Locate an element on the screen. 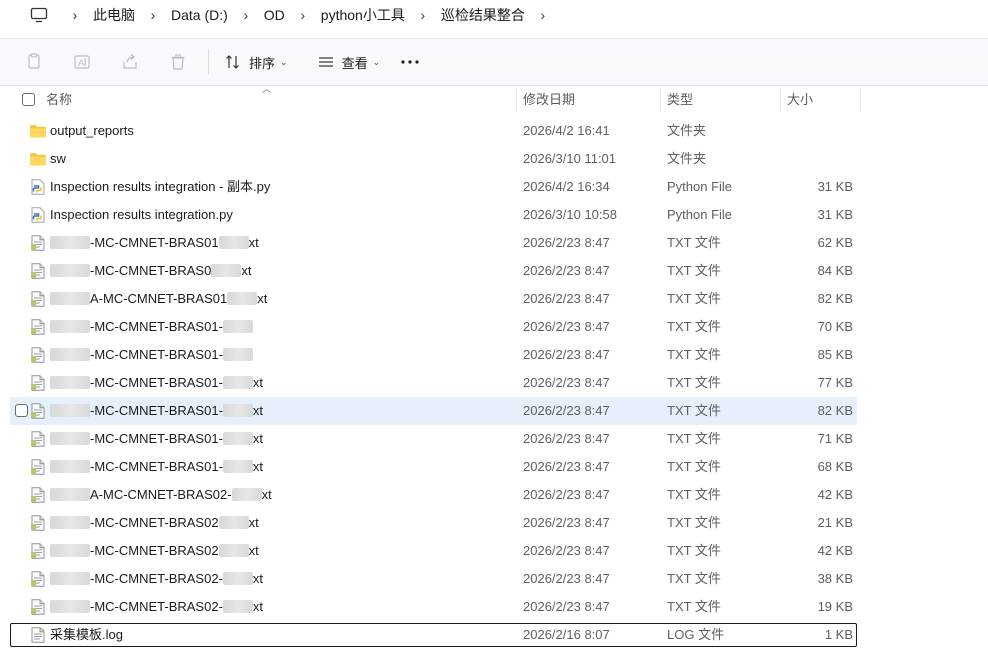 The height and width of the screenshot is (669, 988). file-name: Inspection results integration.py is located at coordinates (280, 215).